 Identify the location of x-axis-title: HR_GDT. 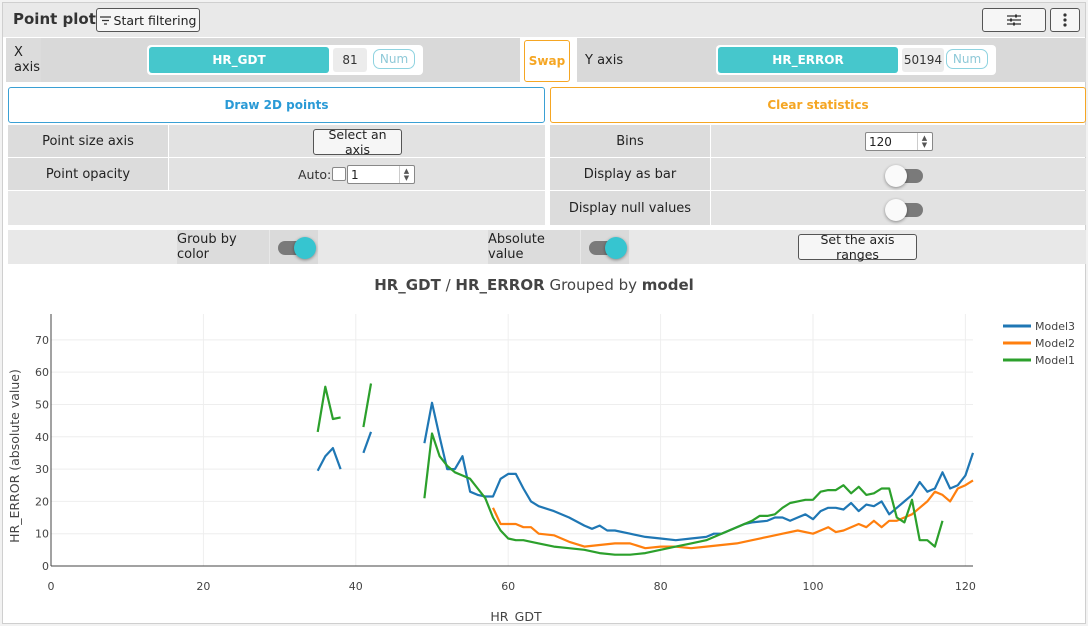
(516, 616).